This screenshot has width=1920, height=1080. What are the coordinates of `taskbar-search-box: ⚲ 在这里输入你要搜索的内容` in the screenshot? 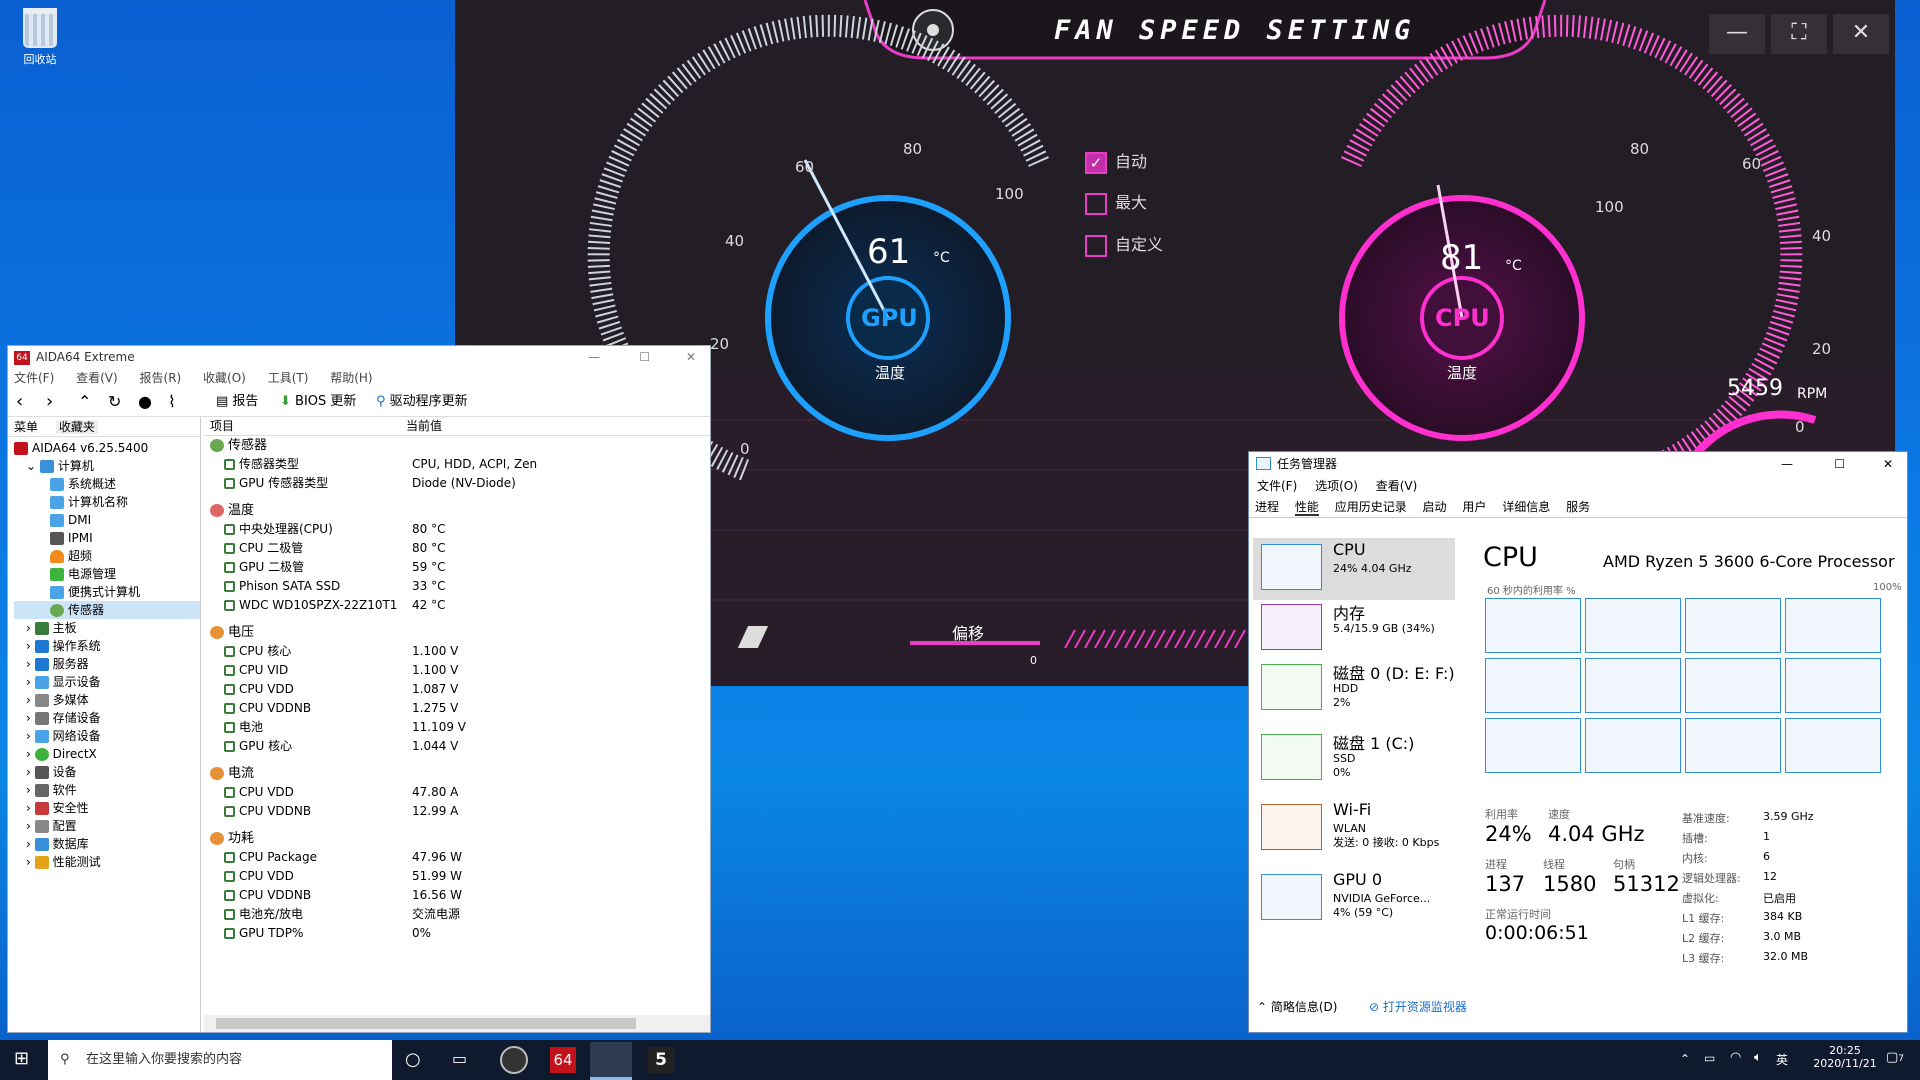 It's located at (220, 1060).